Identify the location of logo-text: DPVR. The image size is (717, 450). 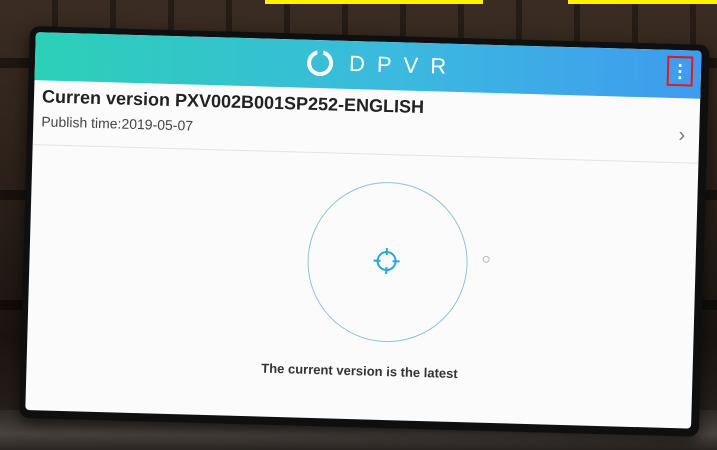
(403, 64).